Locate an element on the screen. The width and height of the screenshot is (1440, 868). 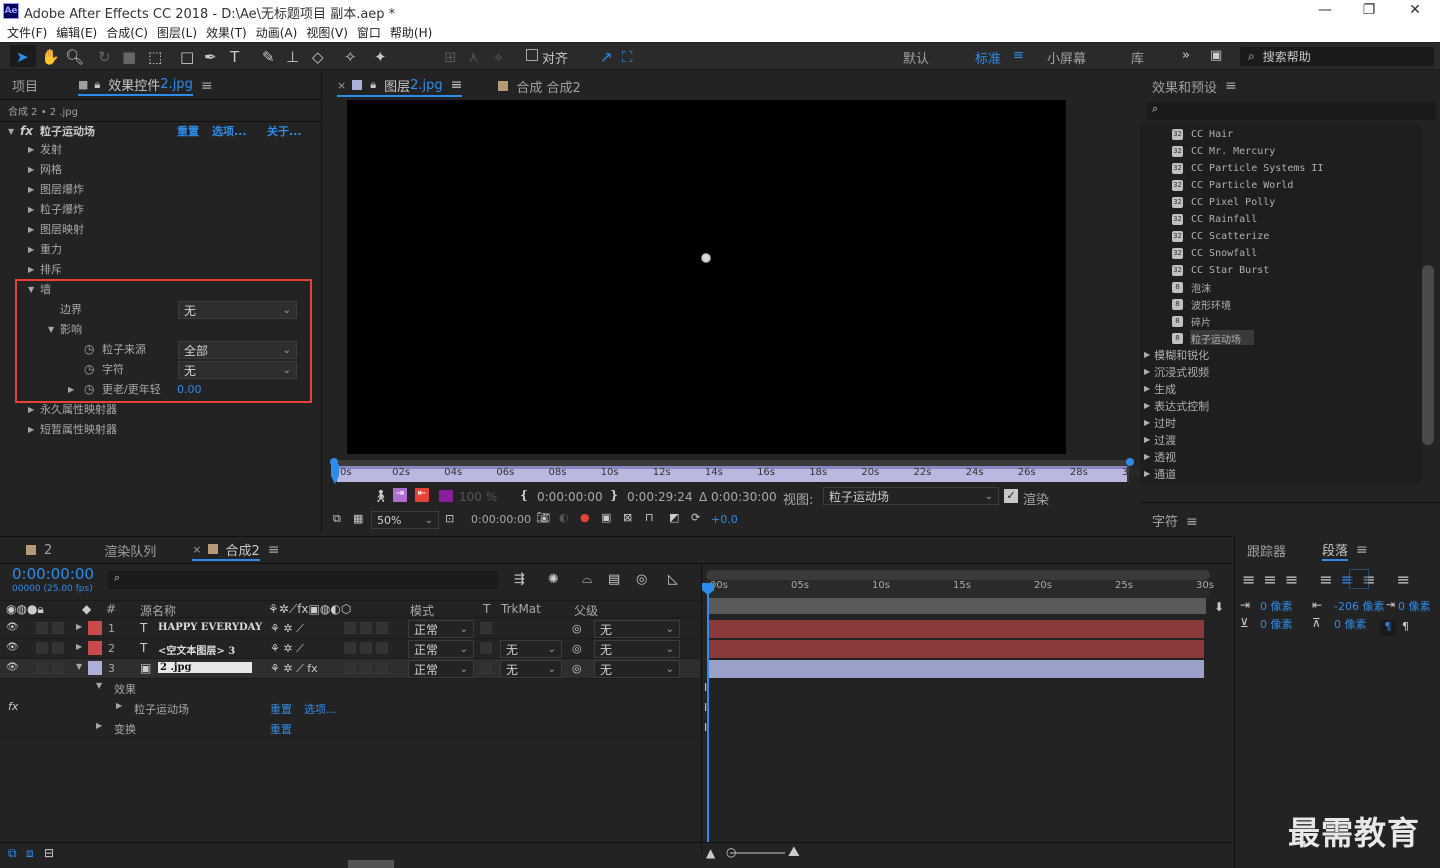
group-row: ▶ 网格 is located at coordinates (152, 169).